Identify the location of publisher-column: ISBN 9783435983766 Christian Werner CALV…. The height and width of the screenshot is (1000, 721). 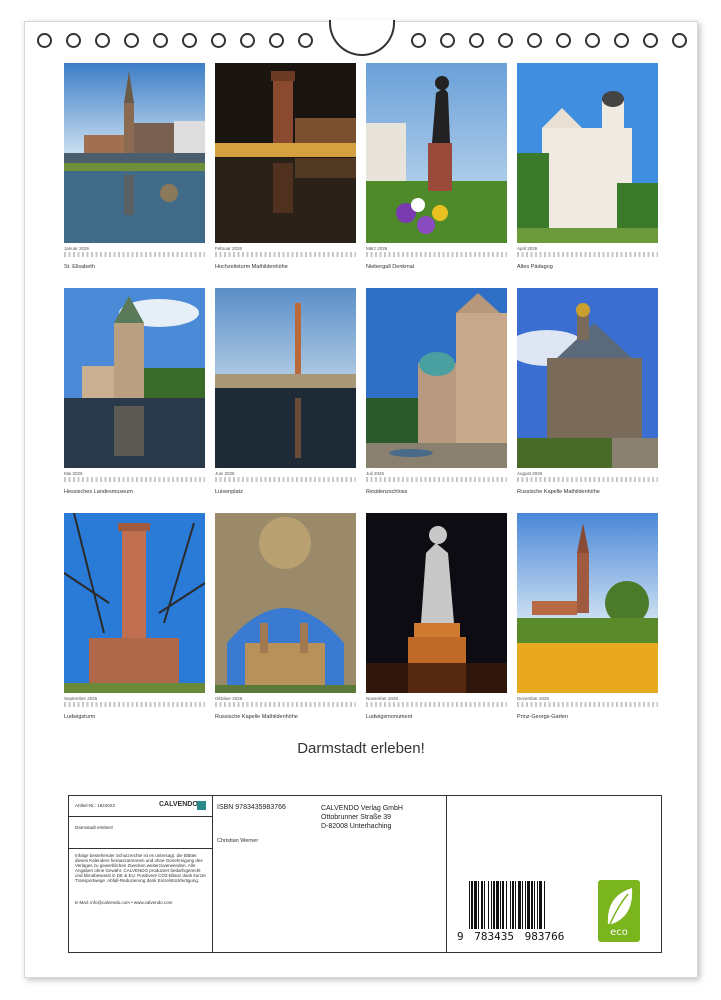
(330, 874).